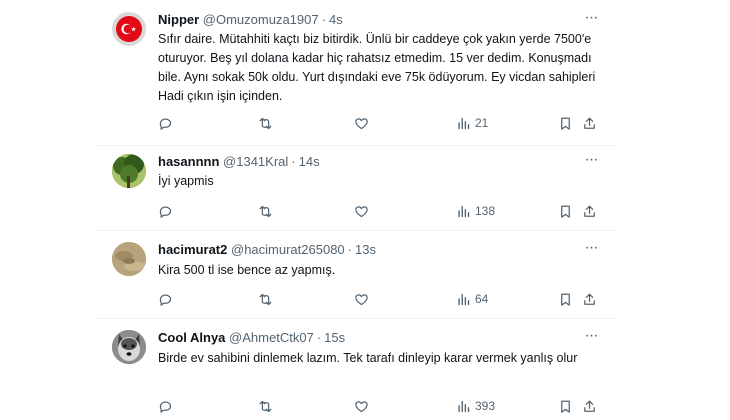 The width and height of the screenshot is (730, 420). What do you see at coordinates (472, 299) in the screenshot?
I see `views-button: 64` at bounding box center [472, 299].